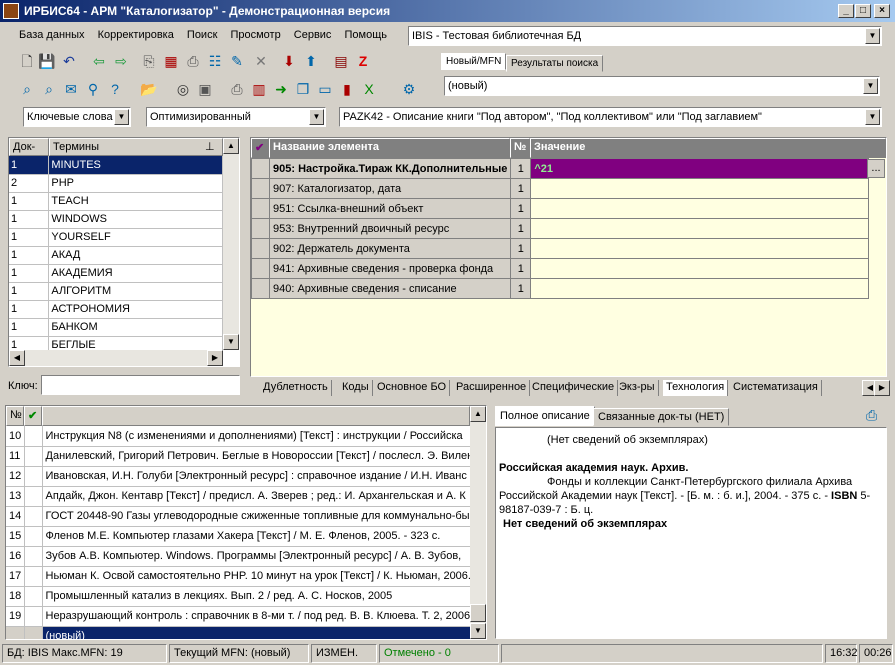 Image resolution: width=895 pixels, height=665 pixels. What do you see at coordinates (116, 201) in the screenshot?
I see `table-row: 1 TEACH` at bounding box center [116, 201].